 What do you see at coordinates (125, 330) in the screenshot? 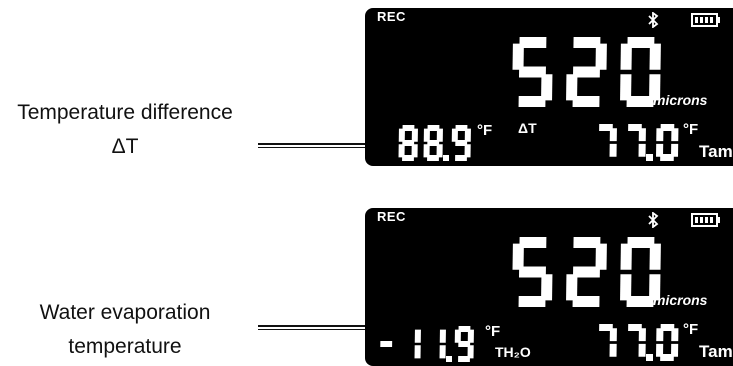
I see `callout-water-evaporation-temperature: Water evaporation temperature` at bounding box center [125, 330].